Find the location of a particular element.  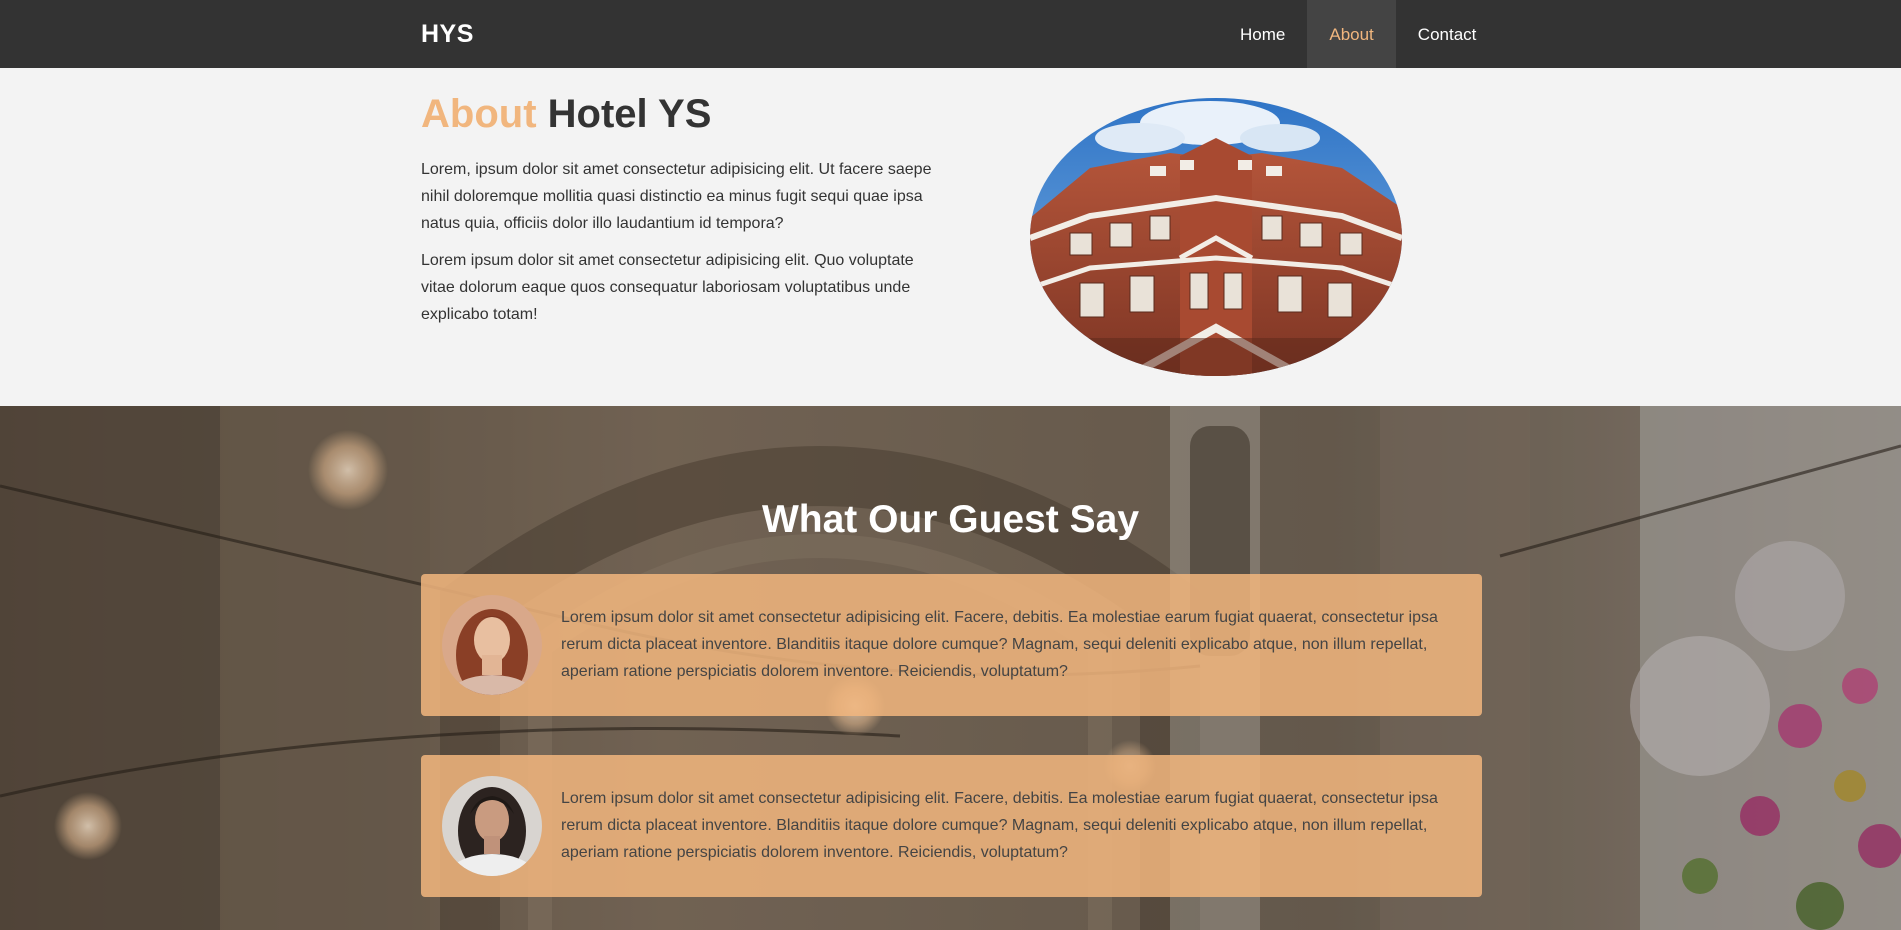

main-nav: Home About Contact is located at coordinates (1358, 34).